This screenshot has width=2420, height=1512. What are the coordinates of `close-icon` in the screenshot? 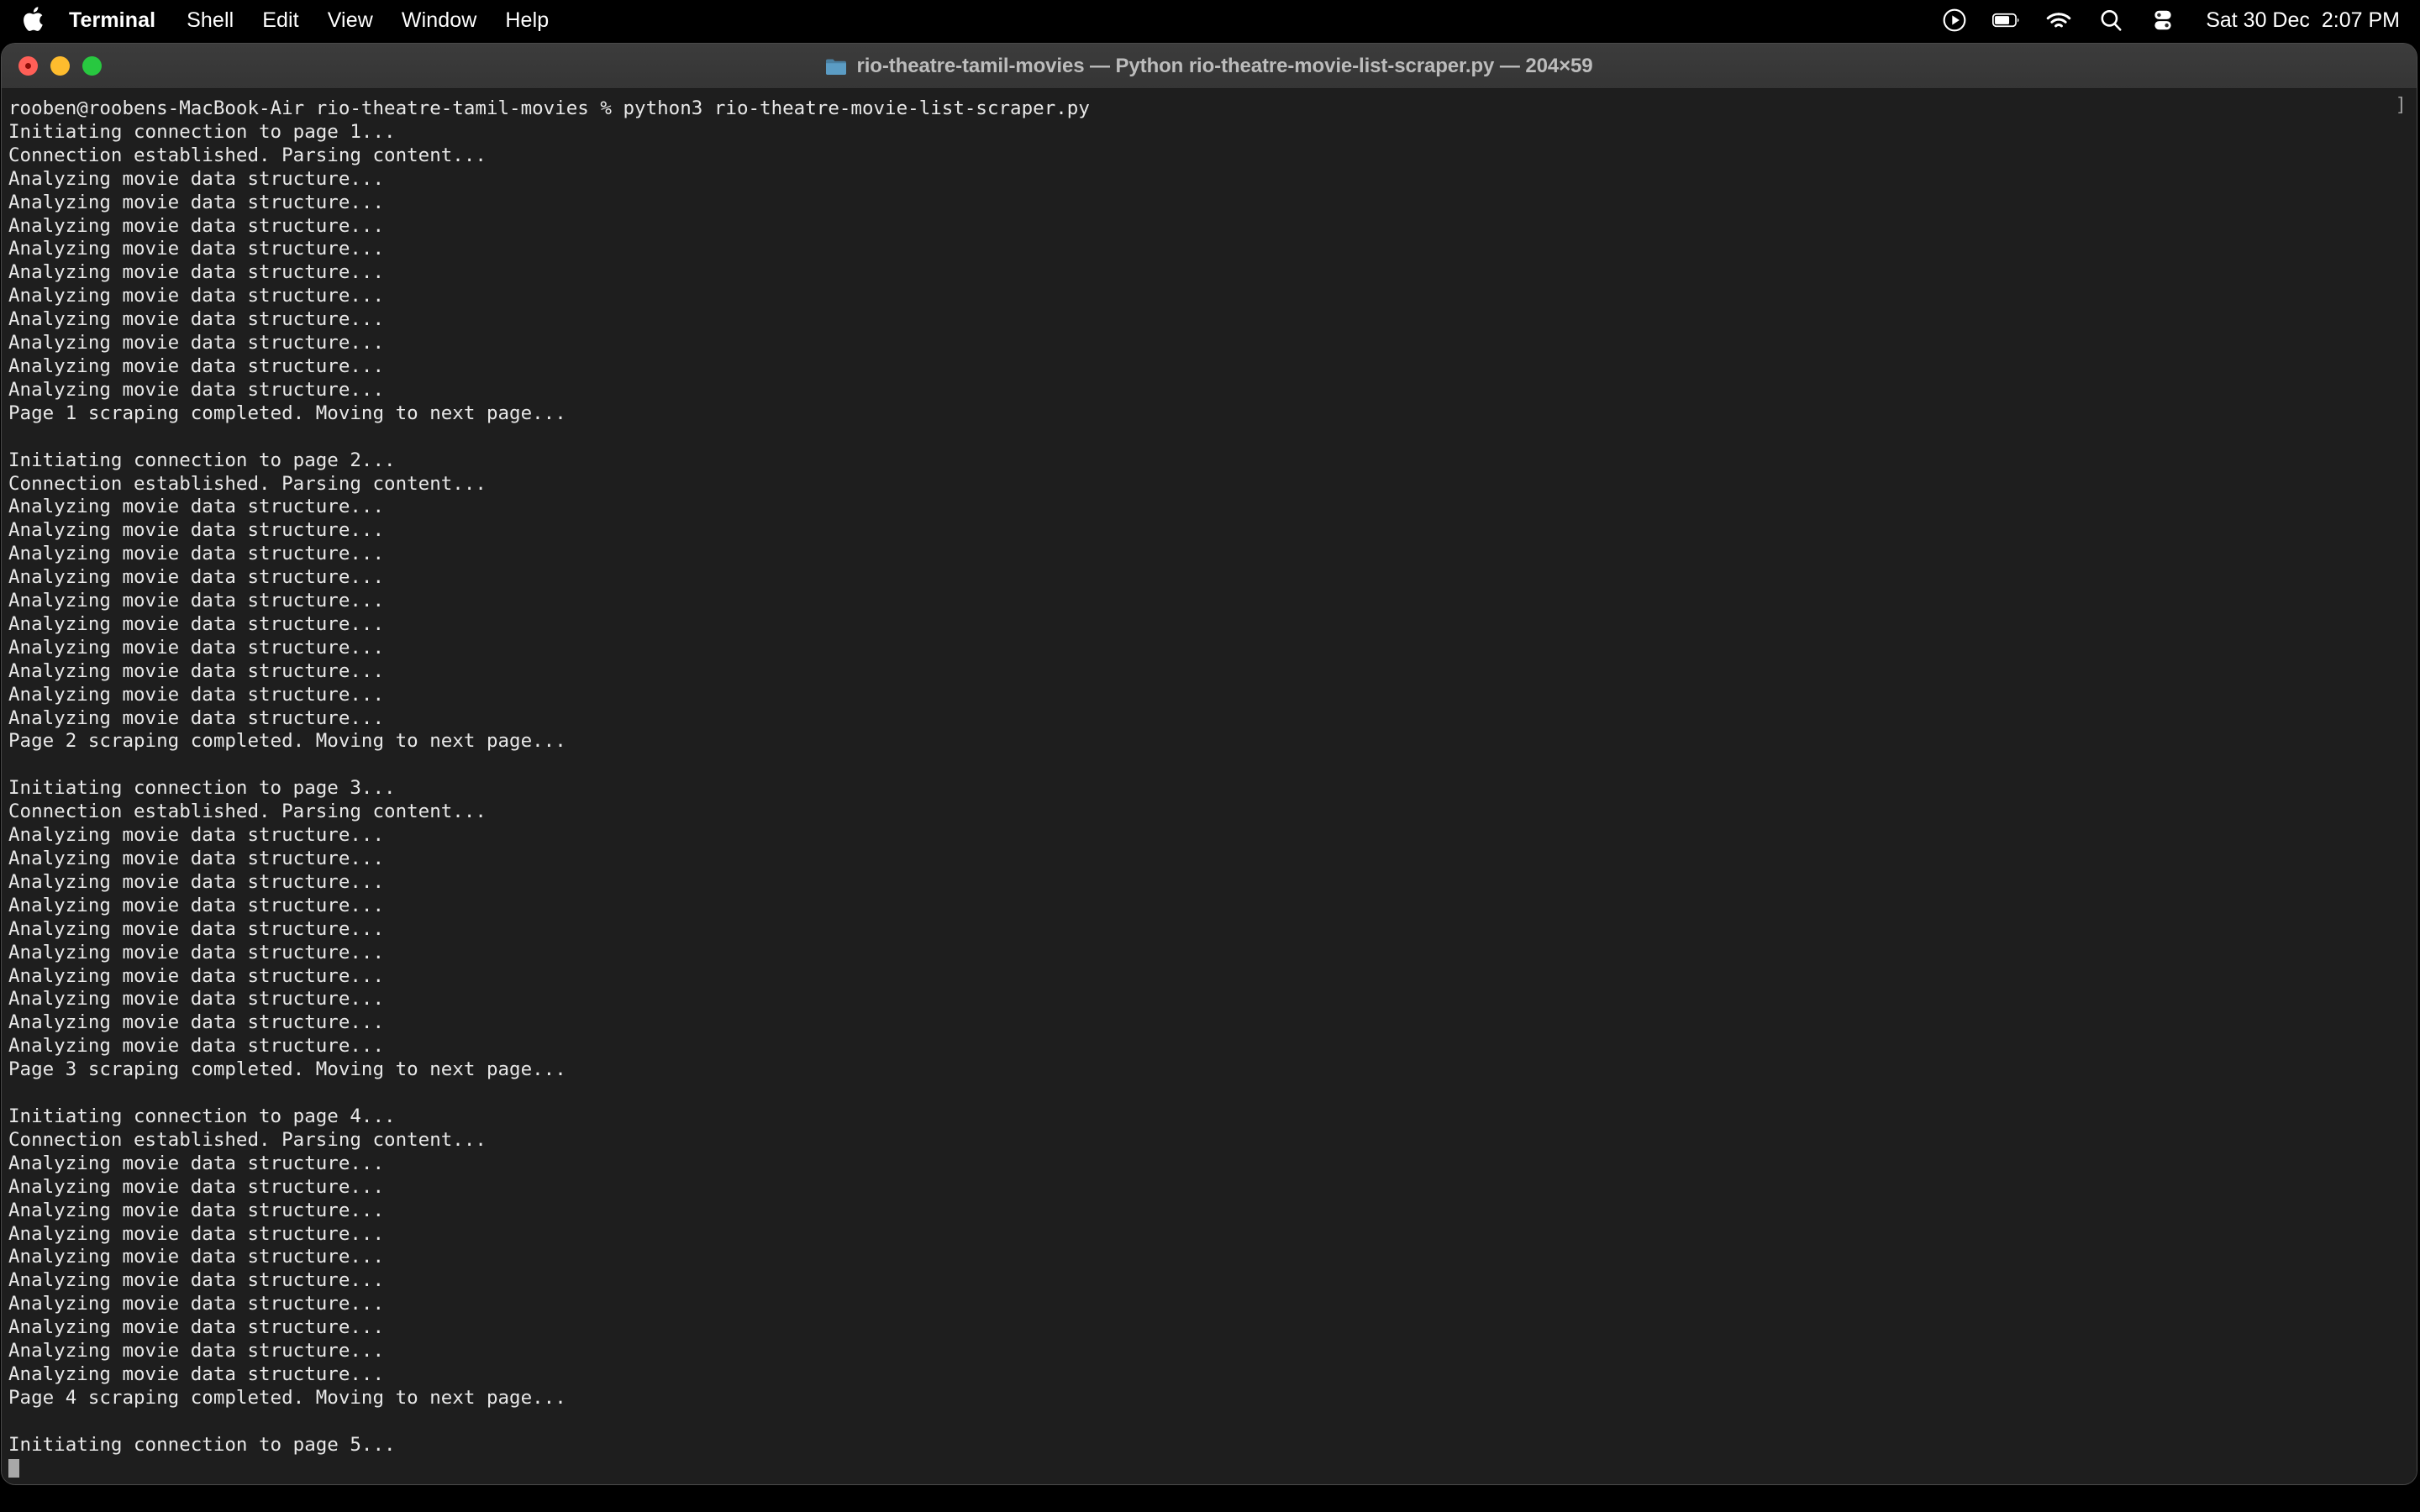 It's located at (28, 66).